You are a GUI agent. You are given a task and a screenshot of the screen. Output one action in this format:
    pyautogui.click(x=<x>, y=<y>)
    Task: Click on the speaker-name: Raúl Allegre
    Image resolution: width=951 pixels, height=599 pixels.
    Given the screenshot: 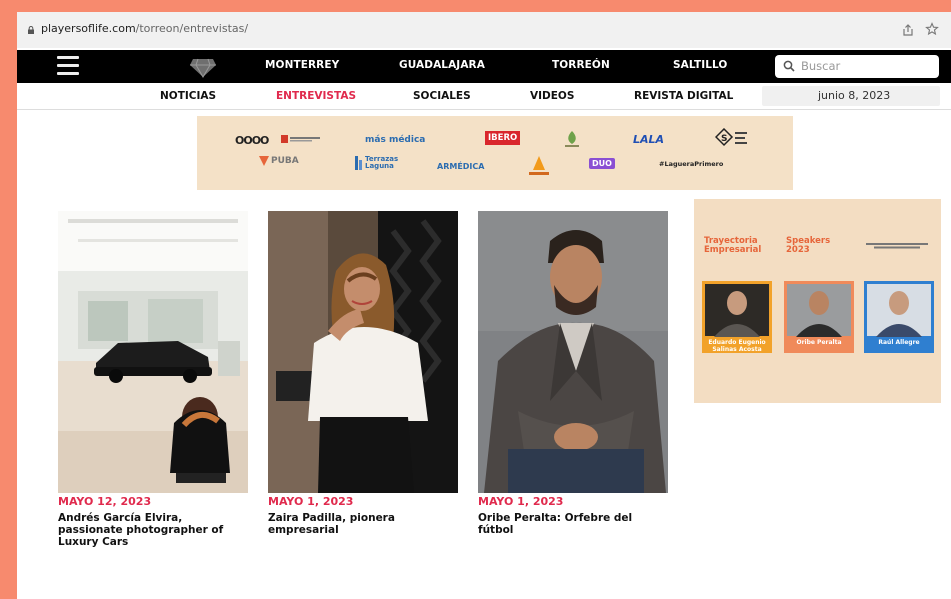 What is the action you would take?
    pyautogui.click(x=899, y=346)
    